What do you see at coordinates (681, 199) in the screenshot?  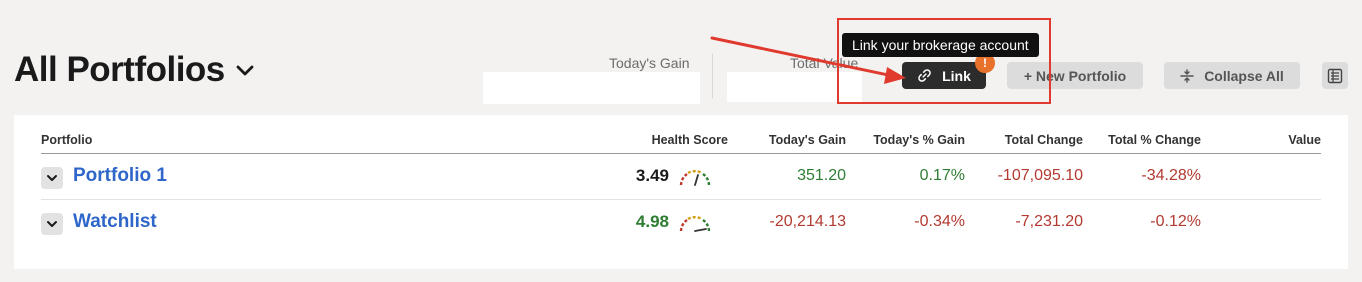 I see `row-divider` at bounding box center [681, 199].